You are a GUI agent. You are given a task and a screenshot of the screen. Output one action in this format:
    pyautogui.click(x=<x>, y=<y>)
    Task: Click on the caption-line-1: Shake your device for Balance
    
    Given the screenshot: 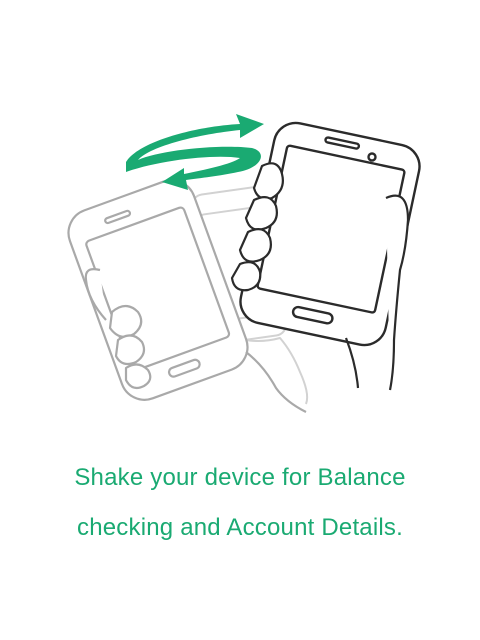 What is the action you would take?
    pyautogui.click(x=240, y=477)
    